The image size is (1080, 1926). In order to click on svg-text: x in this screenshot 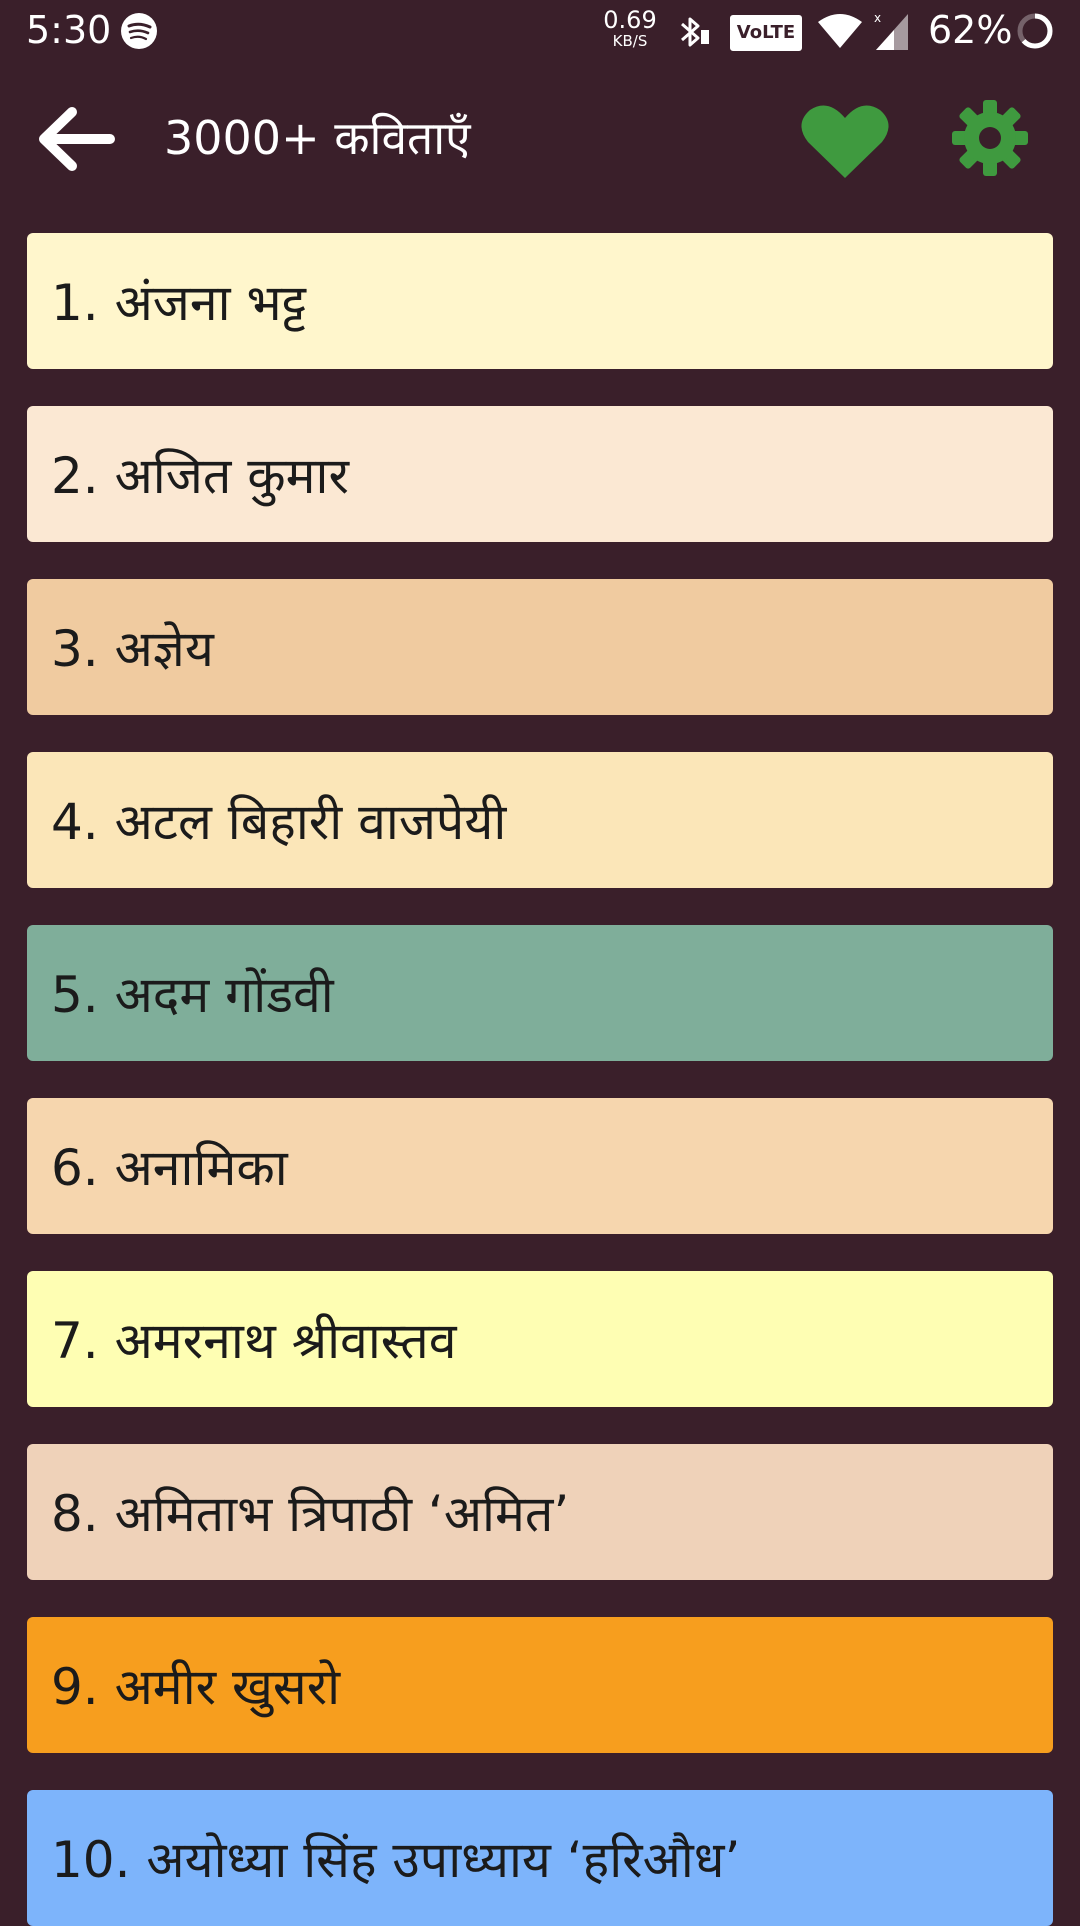, I will do `click(877, 18)`.